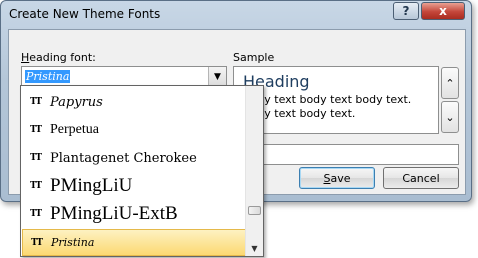  I want to click on sample-scroll-up-button: ⌃, so click(450, 83).